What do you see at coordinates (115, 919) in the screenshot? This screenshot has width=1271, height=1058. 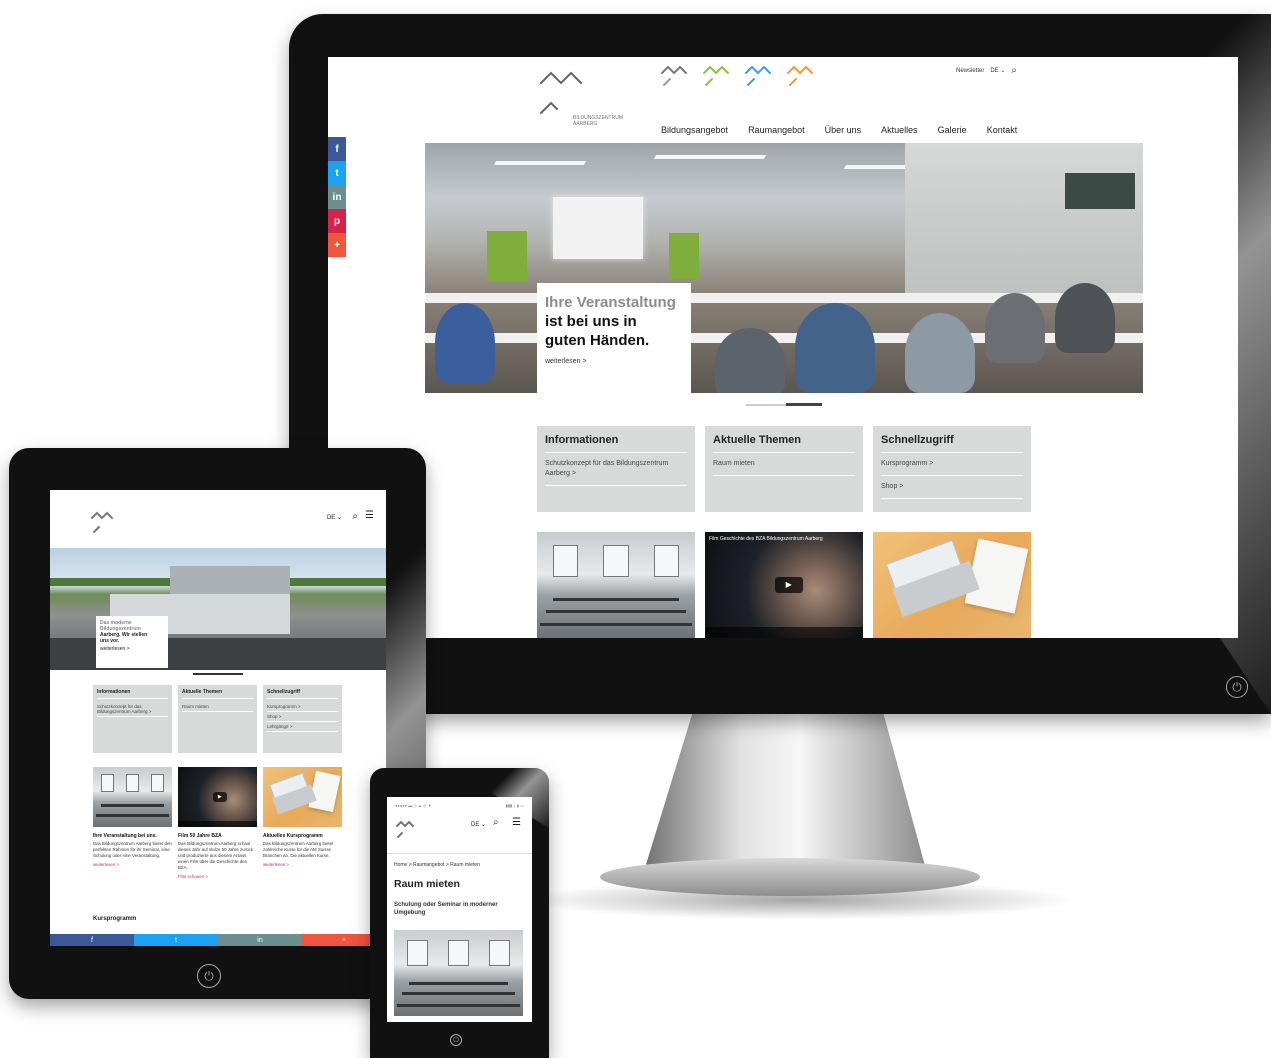 I see `section-heading-kursprogramm: Kursprogramm` at bounding box center [115, 919].